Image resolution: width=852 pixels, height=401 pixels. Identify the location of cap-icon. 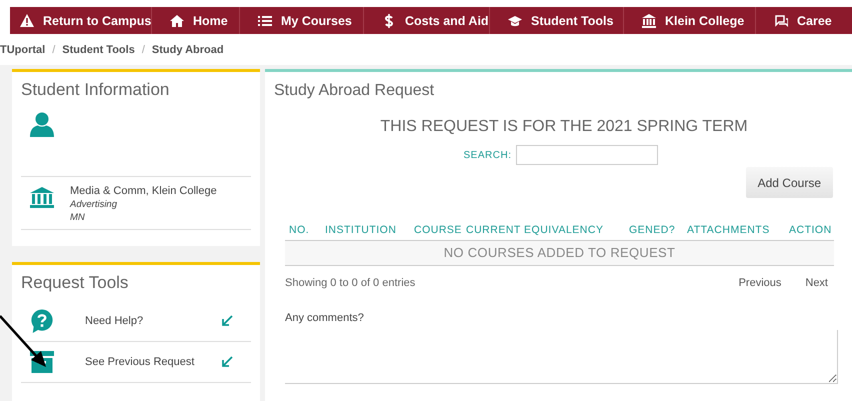
(515, 21).